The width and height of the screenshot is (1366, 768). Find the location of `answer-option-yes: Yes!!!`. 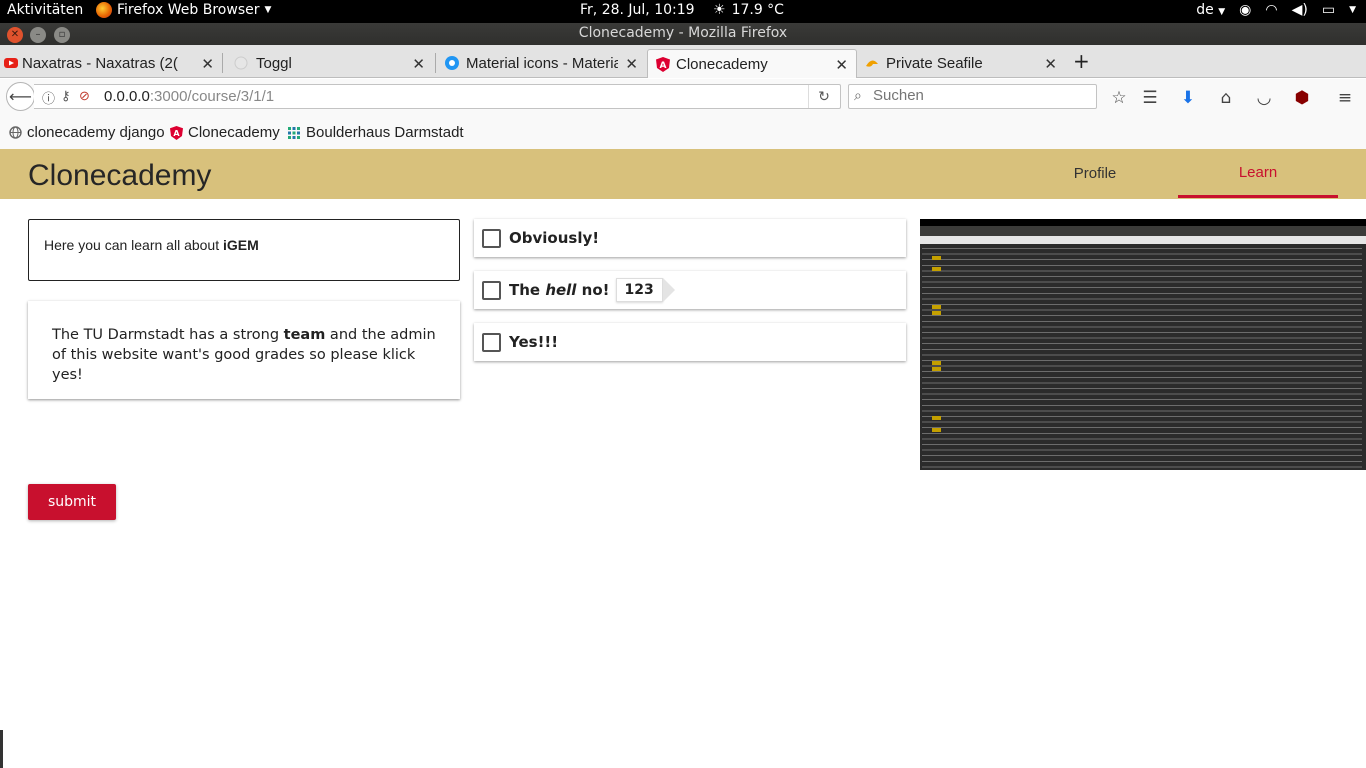

answer-option-yes: Yes!!! is located at coordinates (690, 342).